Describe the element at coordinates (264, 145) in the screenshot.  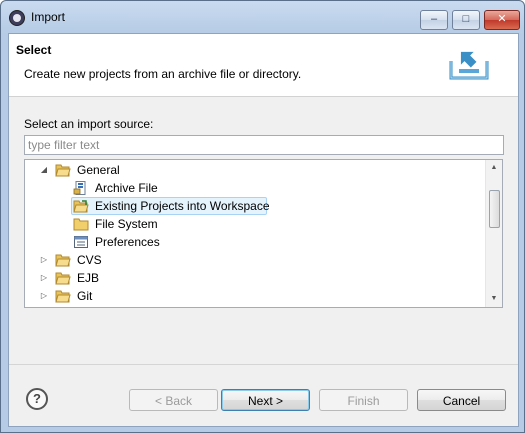
I see `filter-input` at that location.